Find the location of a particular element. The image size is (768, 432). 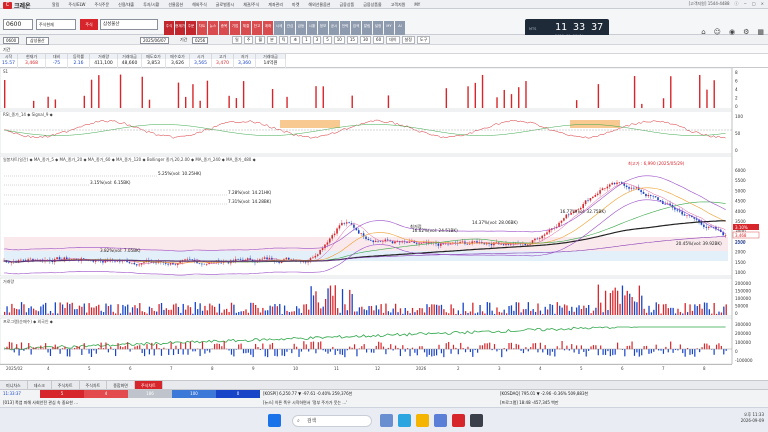

menu-item: 투자/시황 is located at coordinates (151, 5).